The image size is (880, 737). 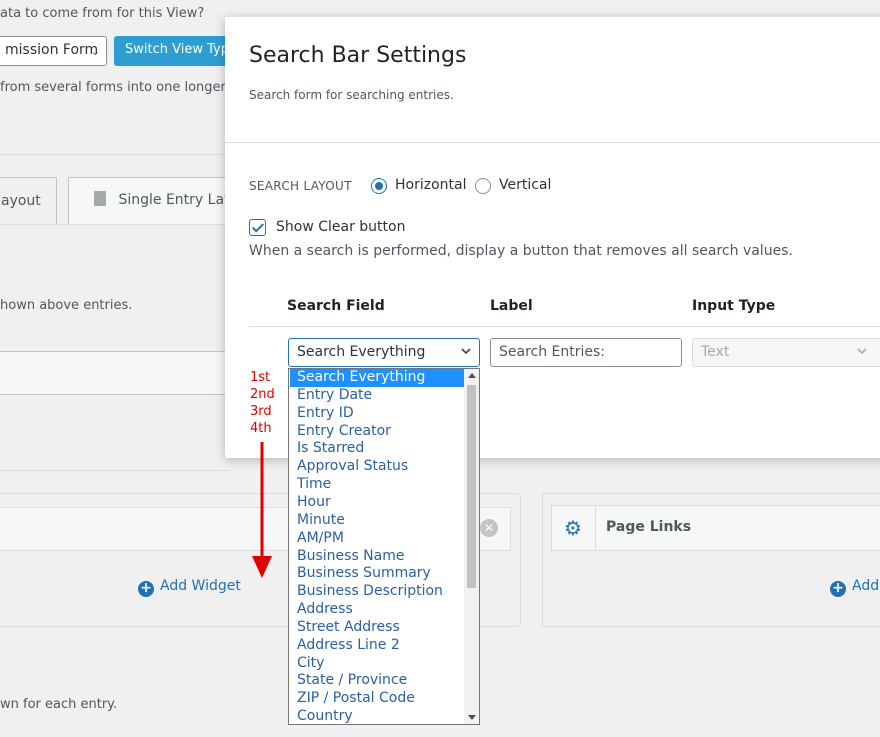 What do you see at coordinates (261, 428) in the screenshot?
I see `annotation-4th: 4th` at bounding box center [261, 428].